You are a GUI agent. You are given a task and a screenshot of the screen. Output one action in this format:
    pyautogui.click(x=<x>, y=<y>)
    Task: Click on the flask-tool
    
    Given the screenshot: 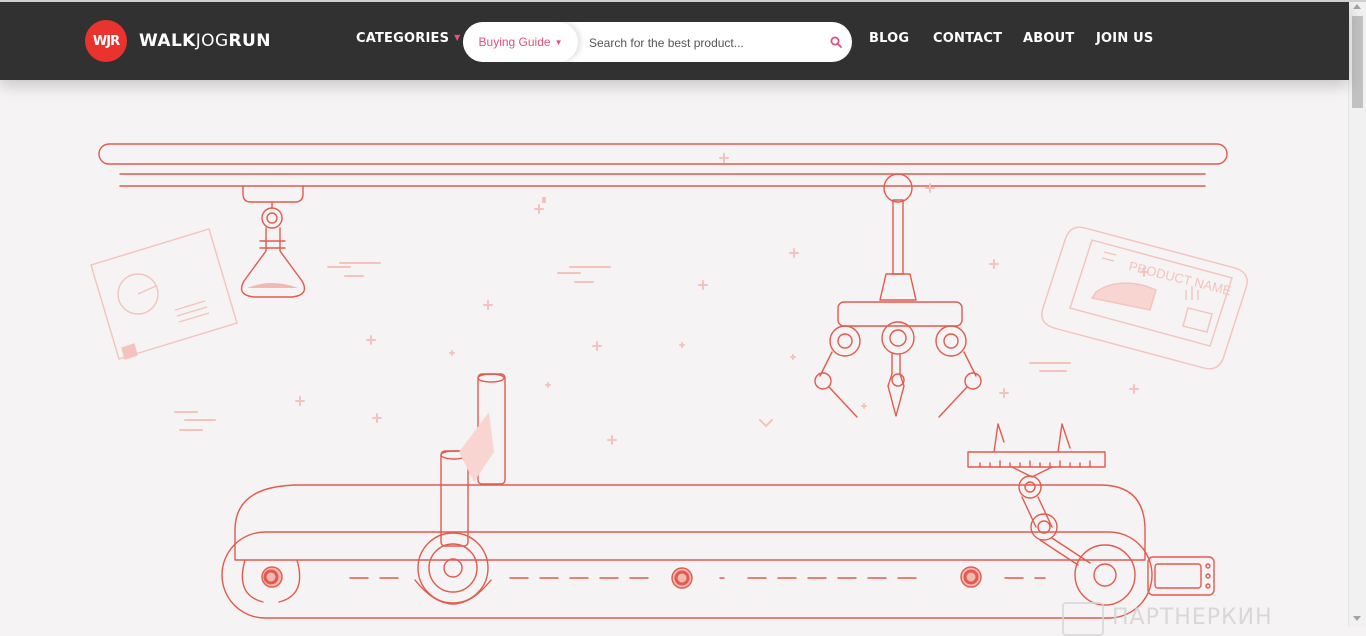 What is the action you would take?
    pyautogui.click(x=273, y=241)
    